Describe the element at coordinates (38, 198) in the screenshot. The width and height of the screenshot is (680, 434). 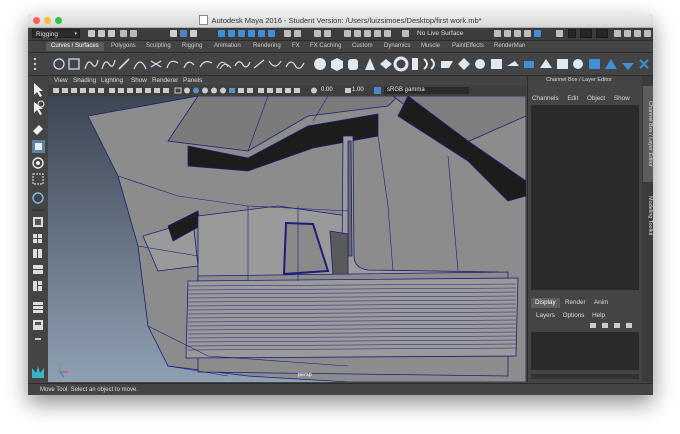
I see `last-tool-icon` at that location.